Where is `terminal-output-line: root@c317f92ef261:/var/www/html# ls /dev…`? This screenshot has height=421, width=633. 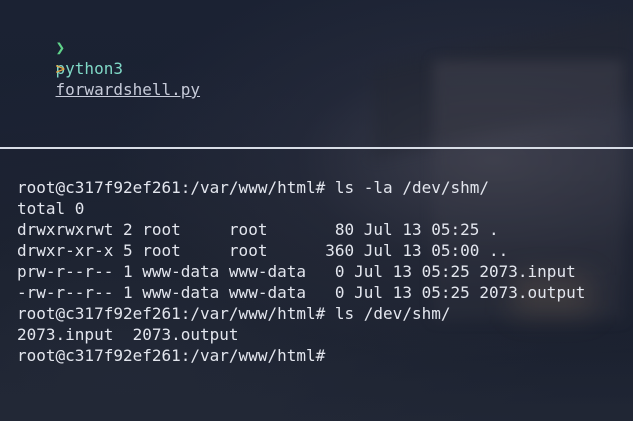 terminal-output-line: root@c317f92ef261:/var/www/html# ls /dev… is located at coordinates (234, 313).